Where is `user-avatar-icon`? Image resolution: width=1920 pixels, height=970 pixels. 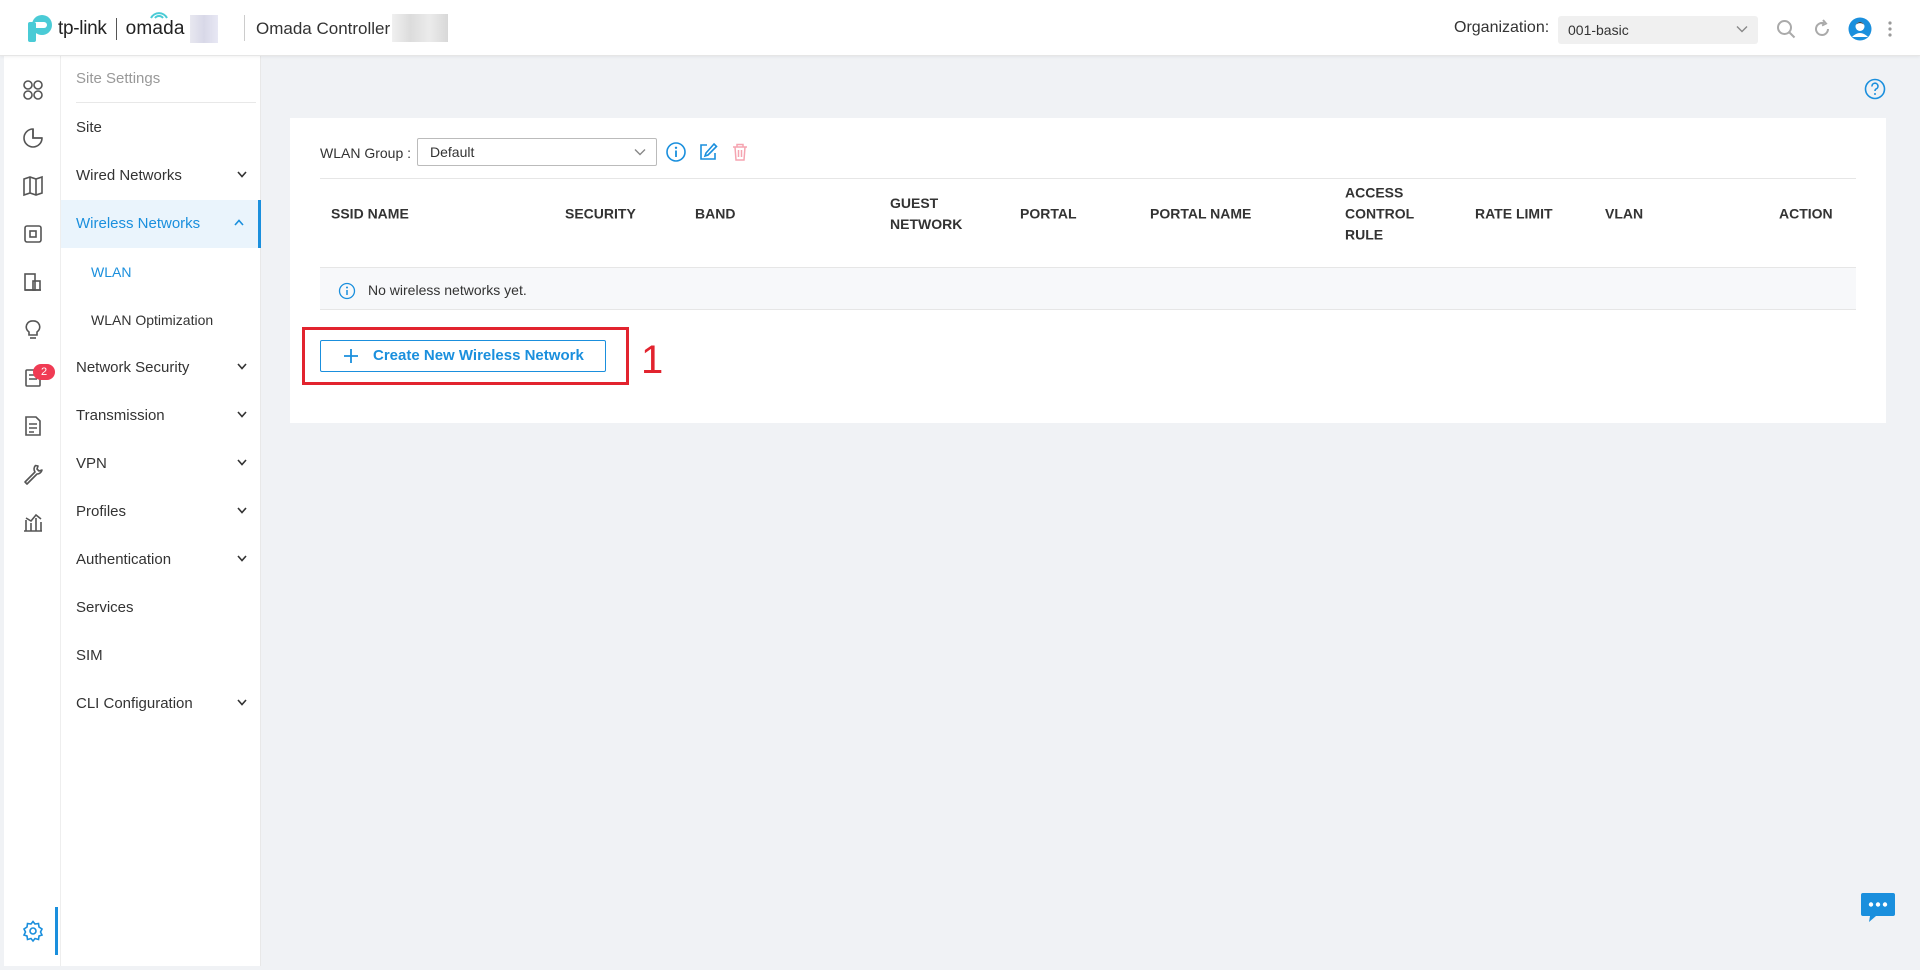
user-avatar-icon is located at coordinates (1860, 29).